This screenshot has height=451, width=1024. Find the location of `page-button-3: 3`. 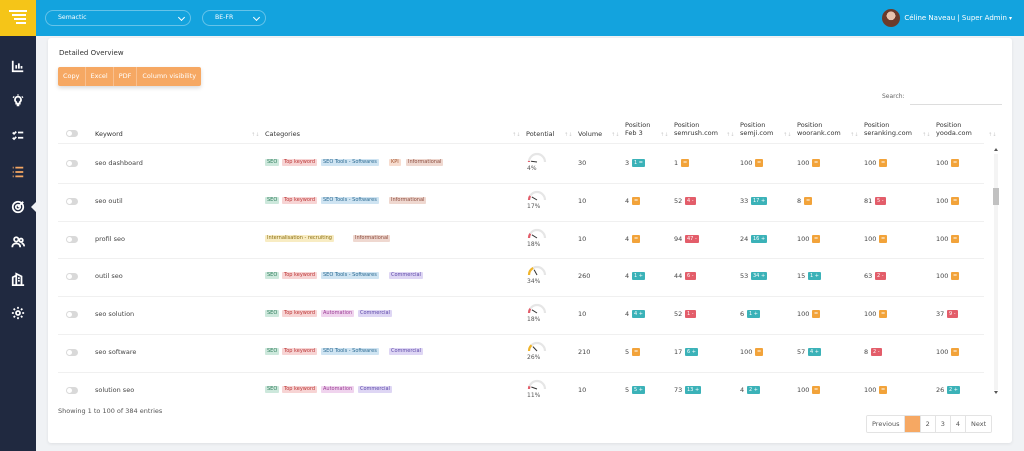

page-button-3: 3 is located at coordinates (943, 424).